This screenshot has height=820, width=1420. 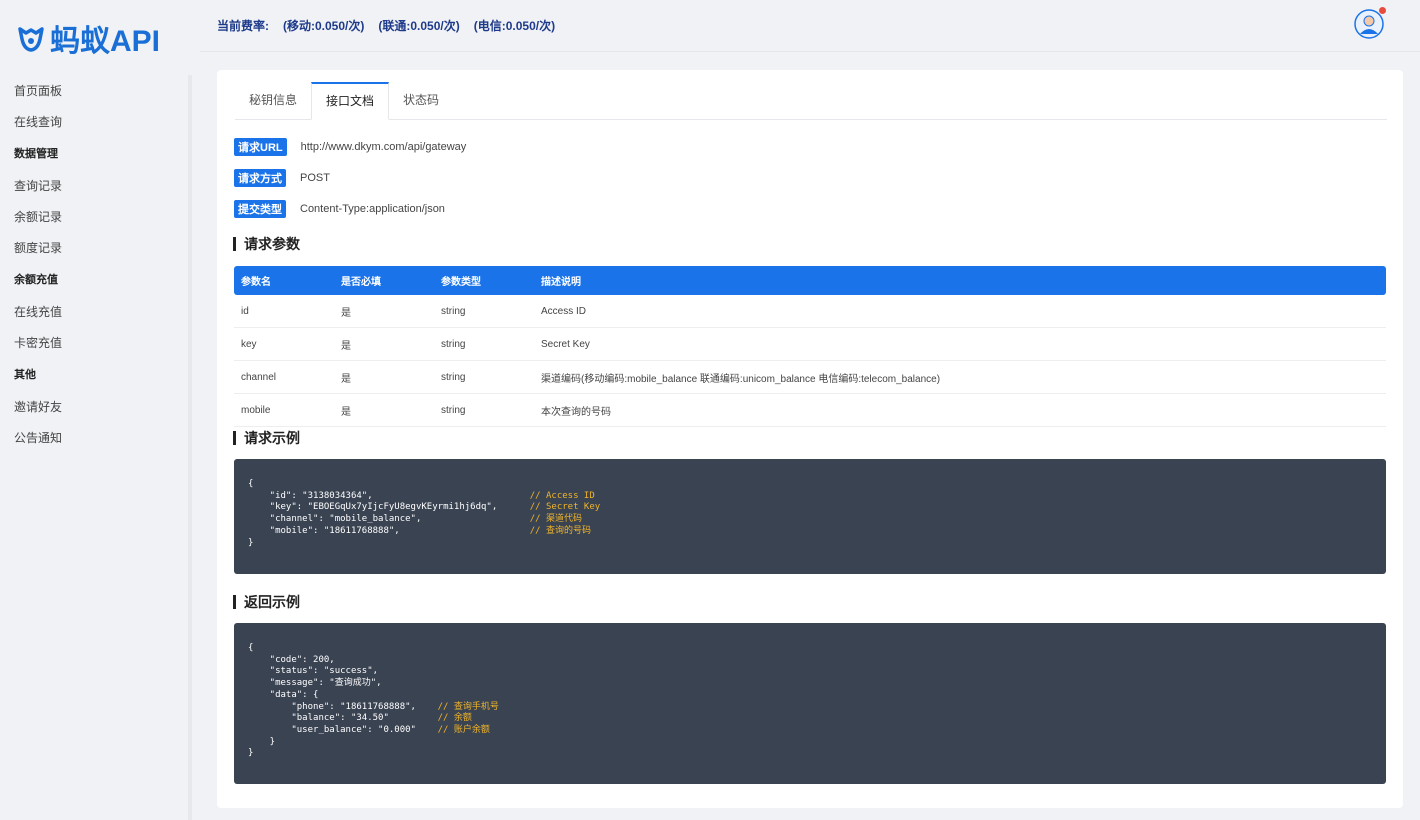 What do you see at coordinates (484, 280) in the screenshot?
I see `col-type: 参数类型` at bounding box center [484, 280].